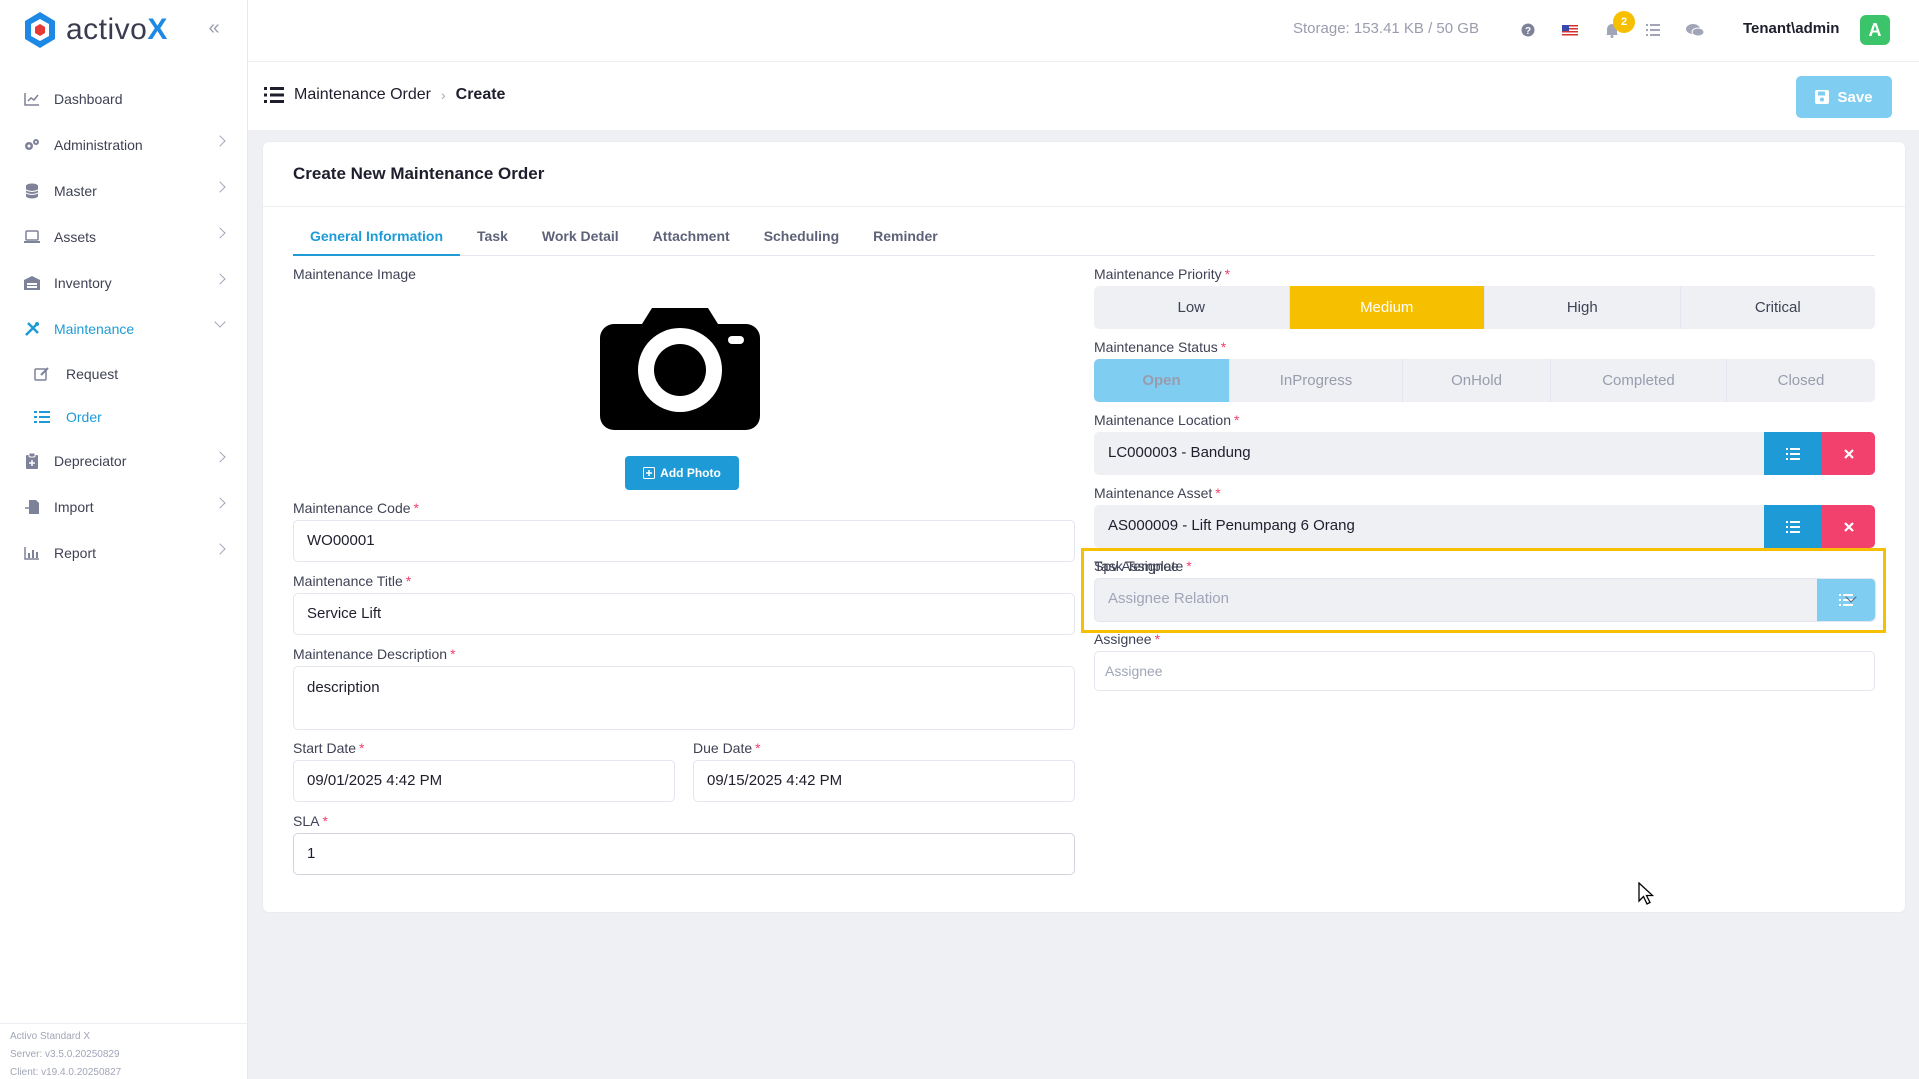 This screenshot has width=1919, height=1079. Describe the element at coordinates (905, 240) in the screenshot. I see `tab-reminder: Reminder` at that location.